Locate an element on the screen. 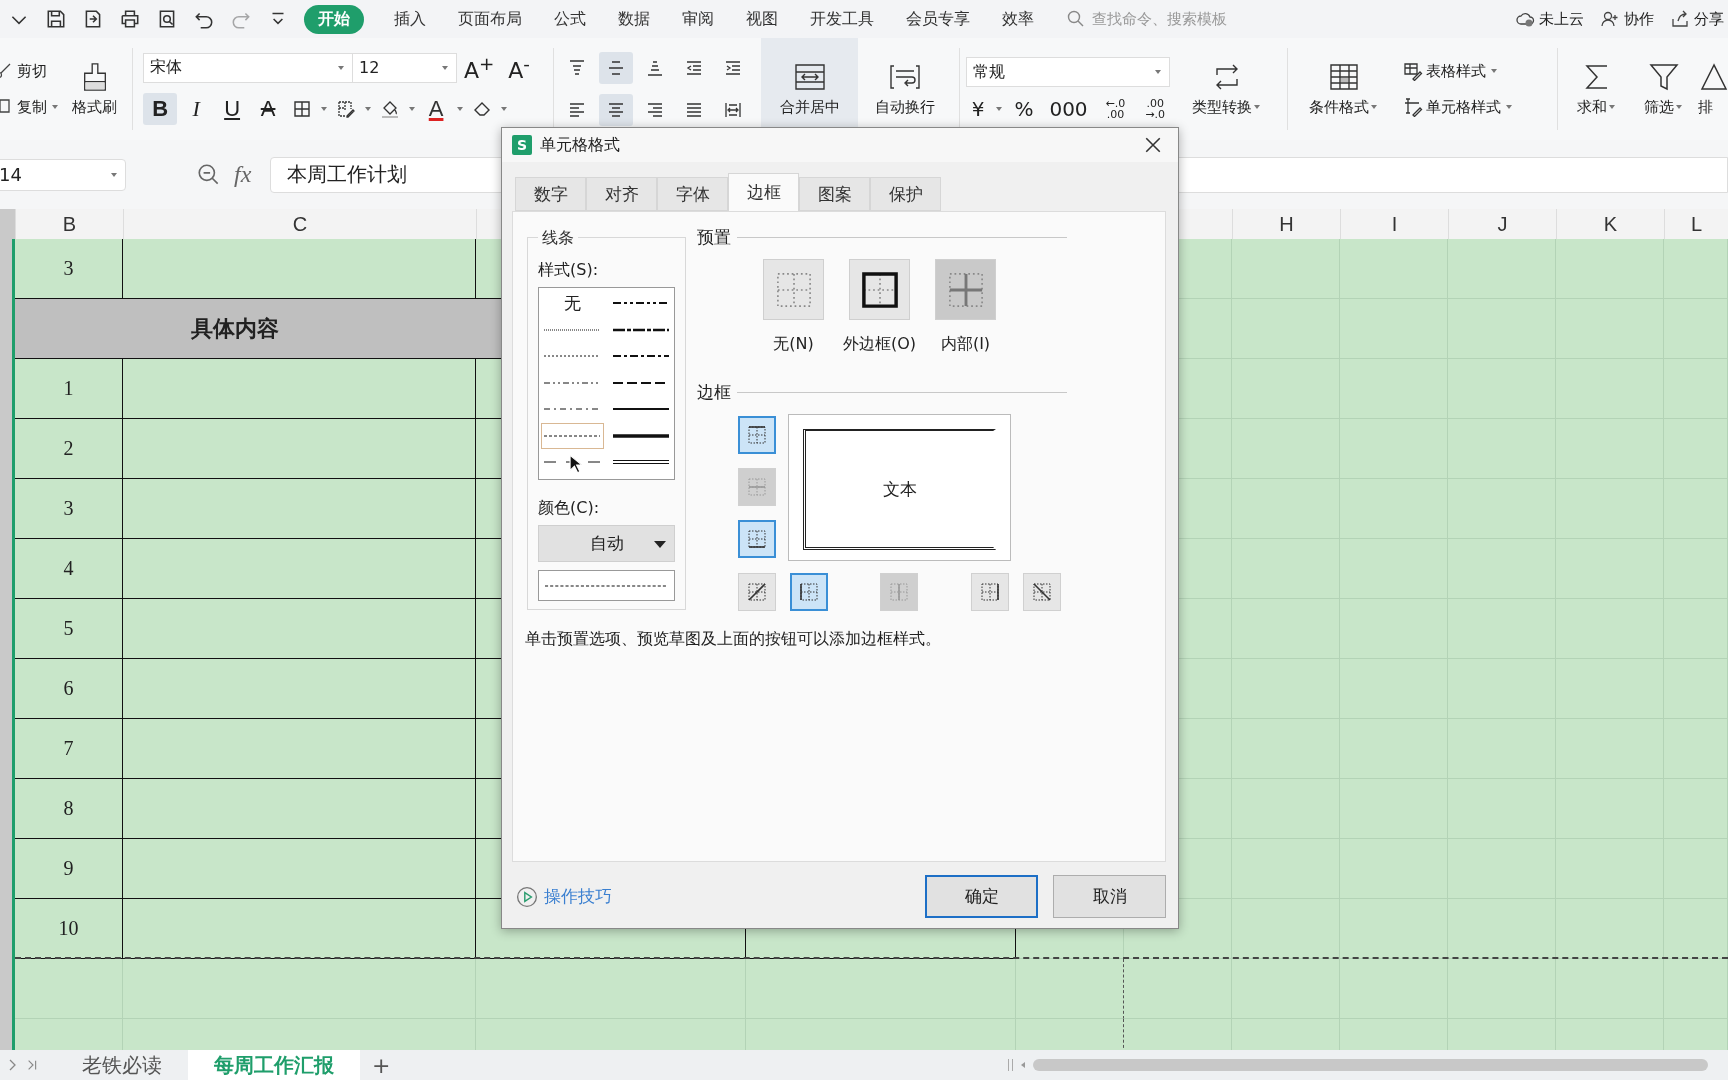  preset-label: 内部(I) is located at coordinates (965, 344).